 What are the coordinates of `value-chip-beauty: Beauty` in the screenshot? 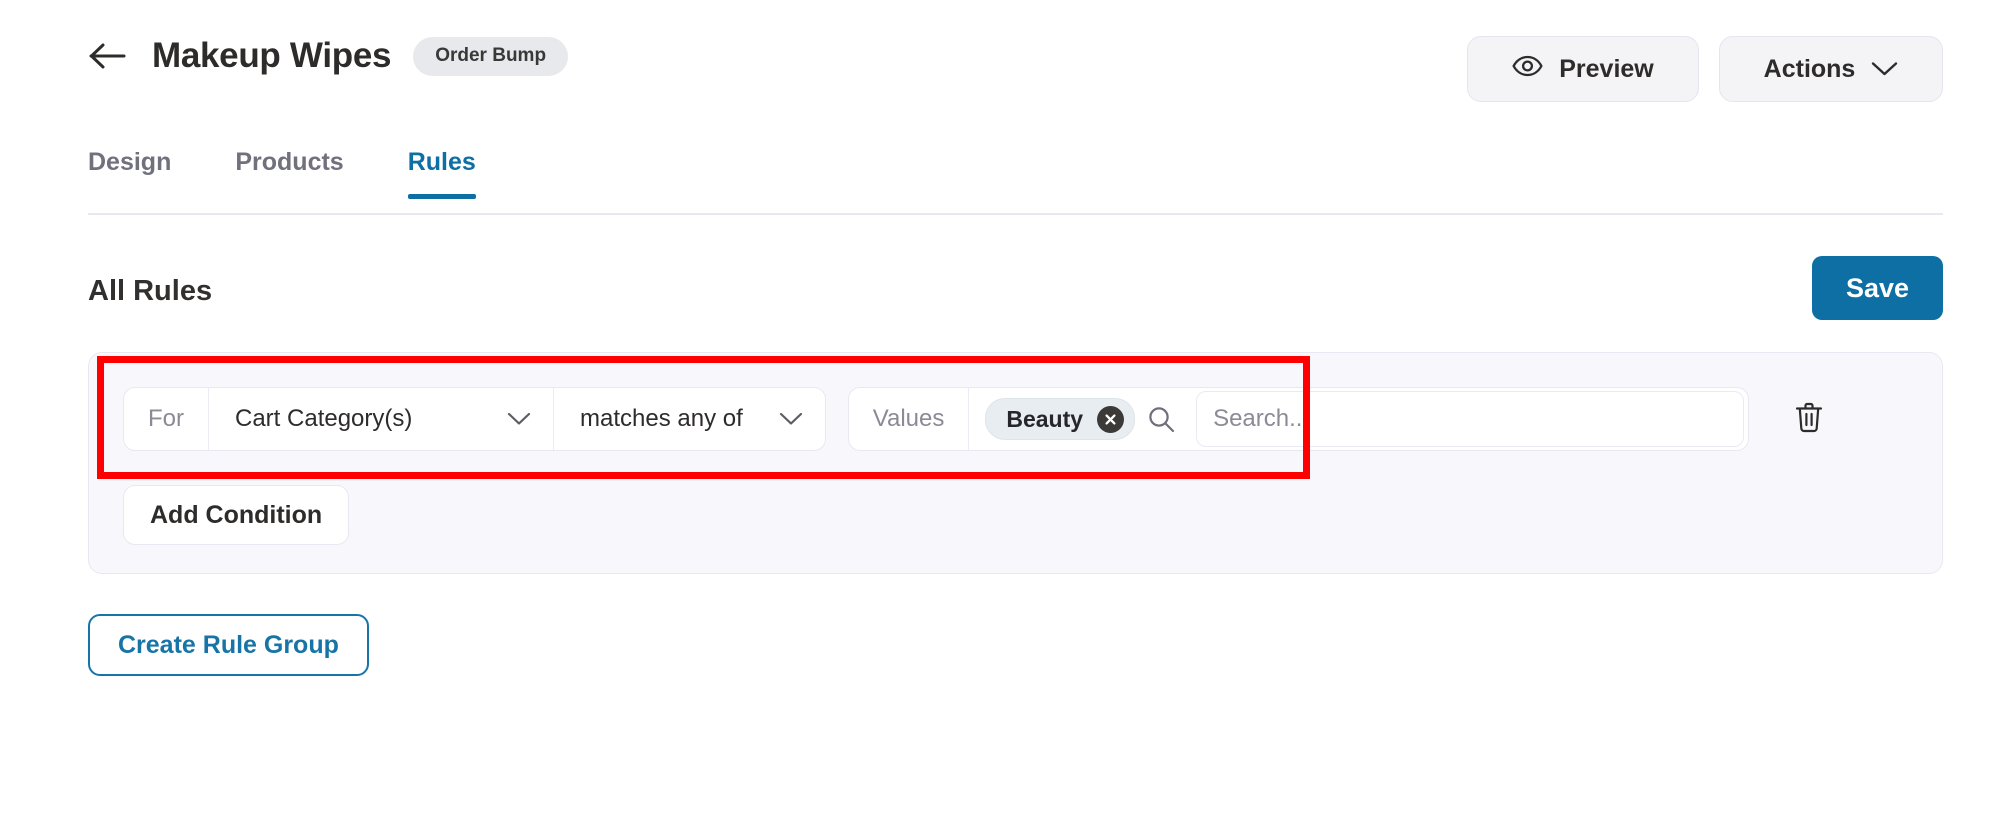 It's located at (1060, 419).